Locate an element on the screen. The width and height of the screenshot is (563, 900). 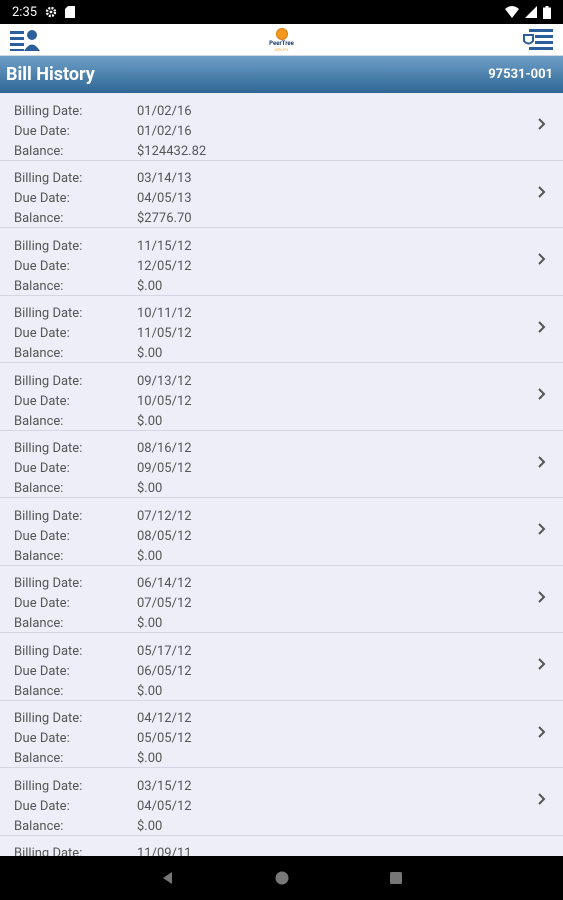
billing-date-value: 07/12/12 is located at coordinates (164, 516).